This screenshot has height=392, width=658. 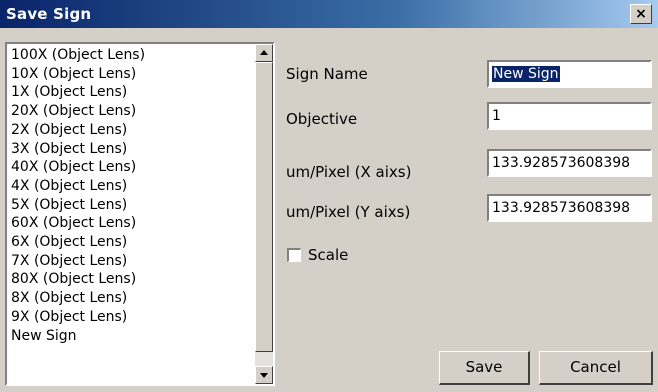 What do you see at coordinates (569, 116) in the screenshot?
I see `objective-field: 1` at bounding box center [569, 116].